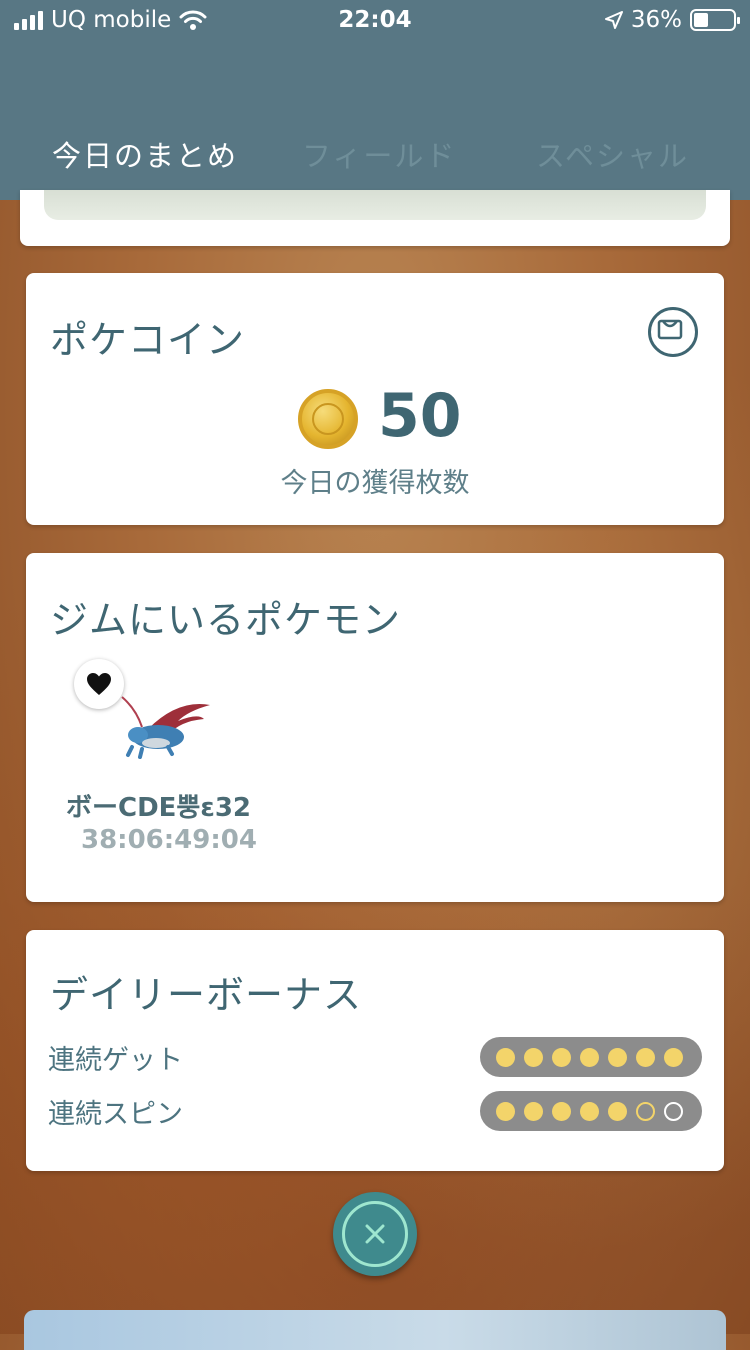 This screenshot has height=1350, width=750. I want to click on catch-streak-progress, so click(591, 1057).